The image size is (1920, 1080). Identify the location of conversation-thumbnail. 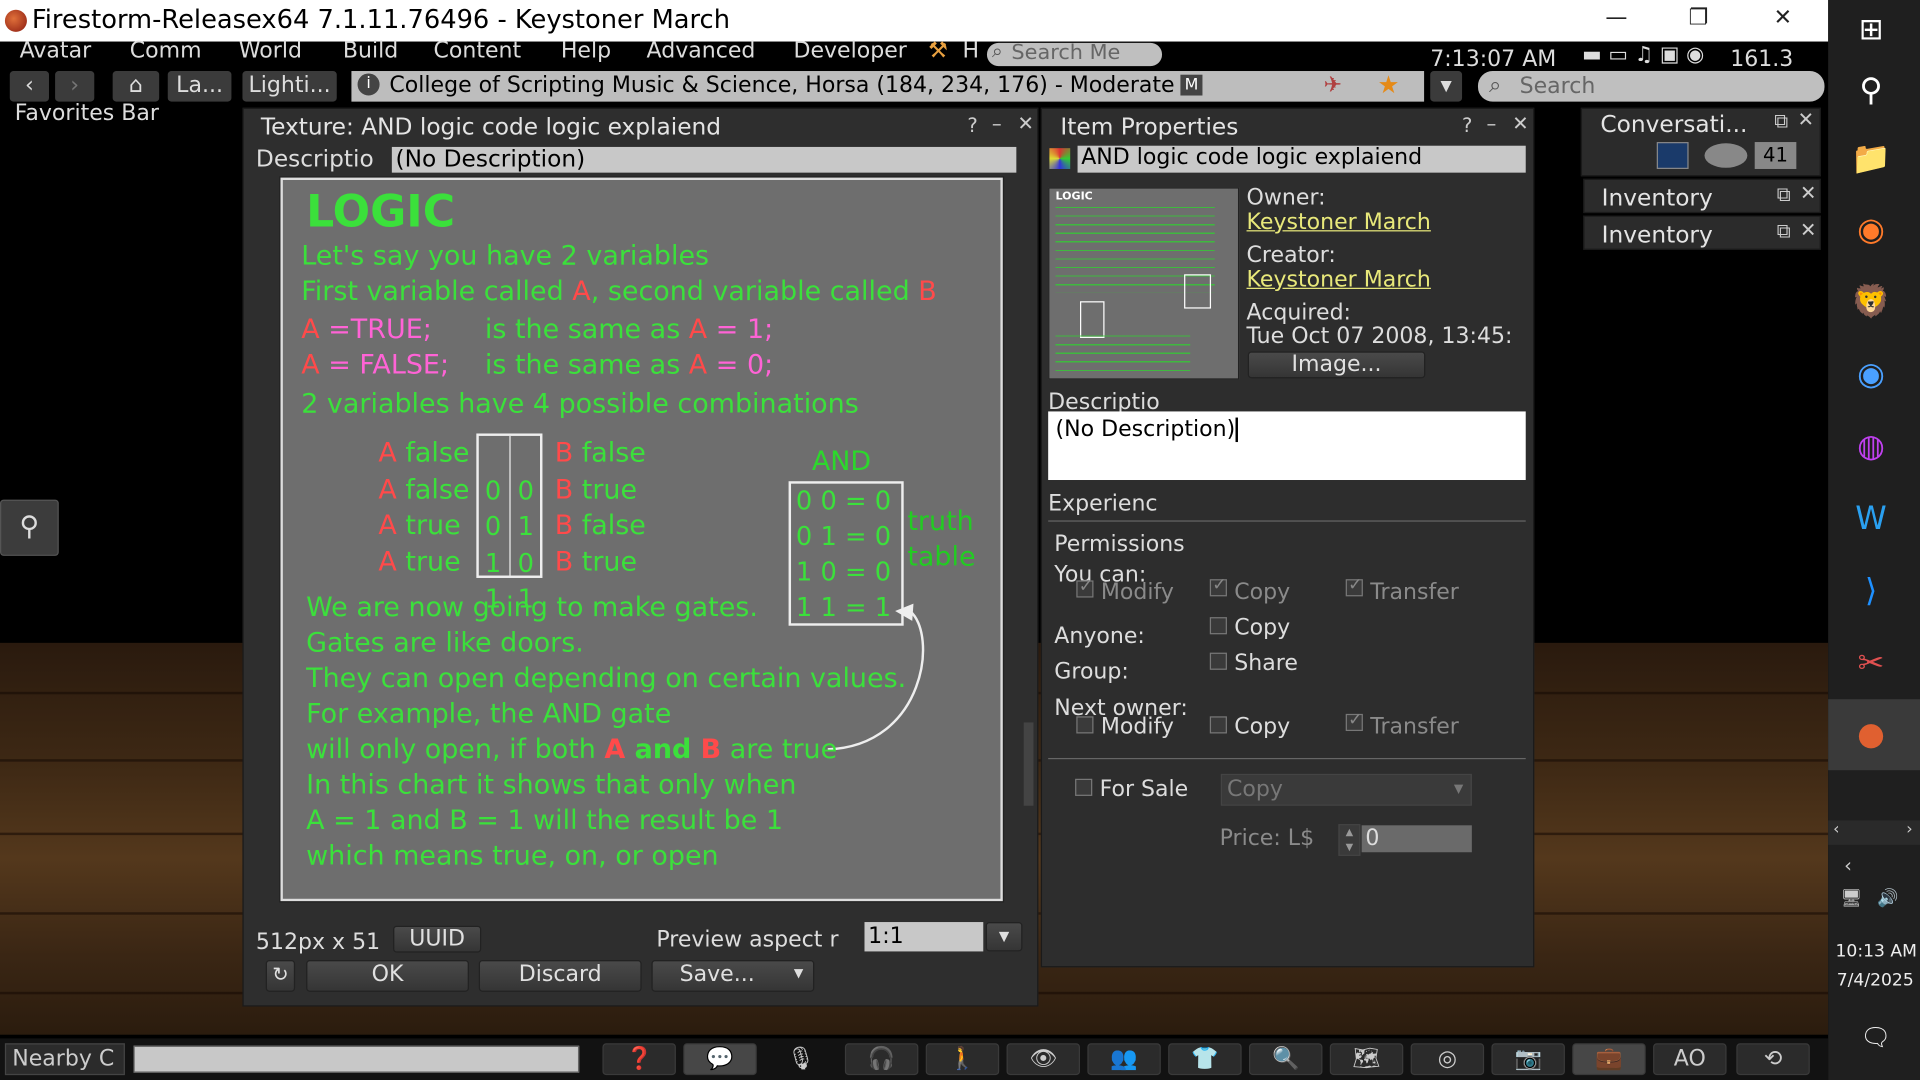
(1672, 155).